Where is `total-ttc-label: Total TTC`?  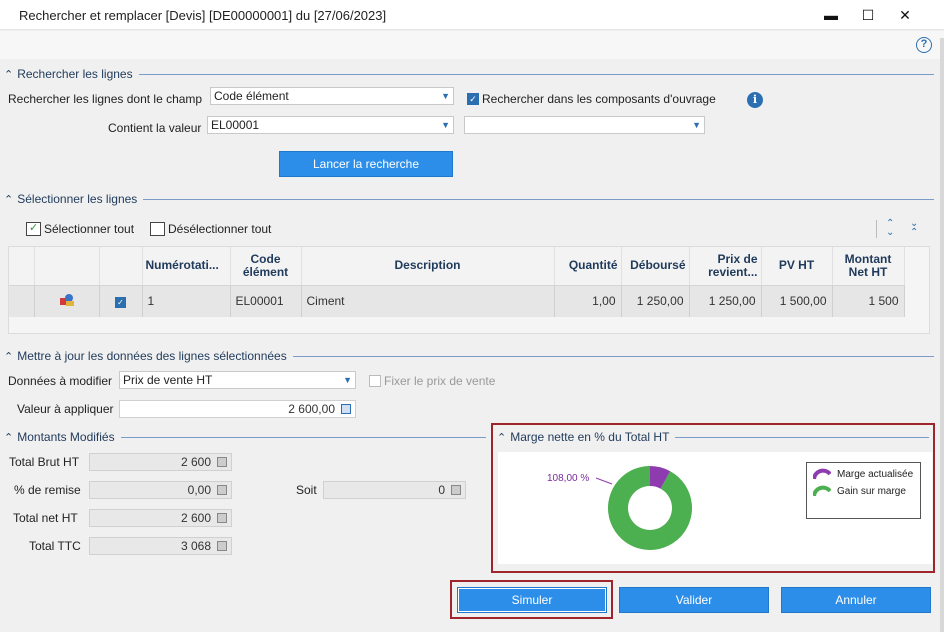 total-ttc-label: Total TTC is located at coordinates (55, 546).